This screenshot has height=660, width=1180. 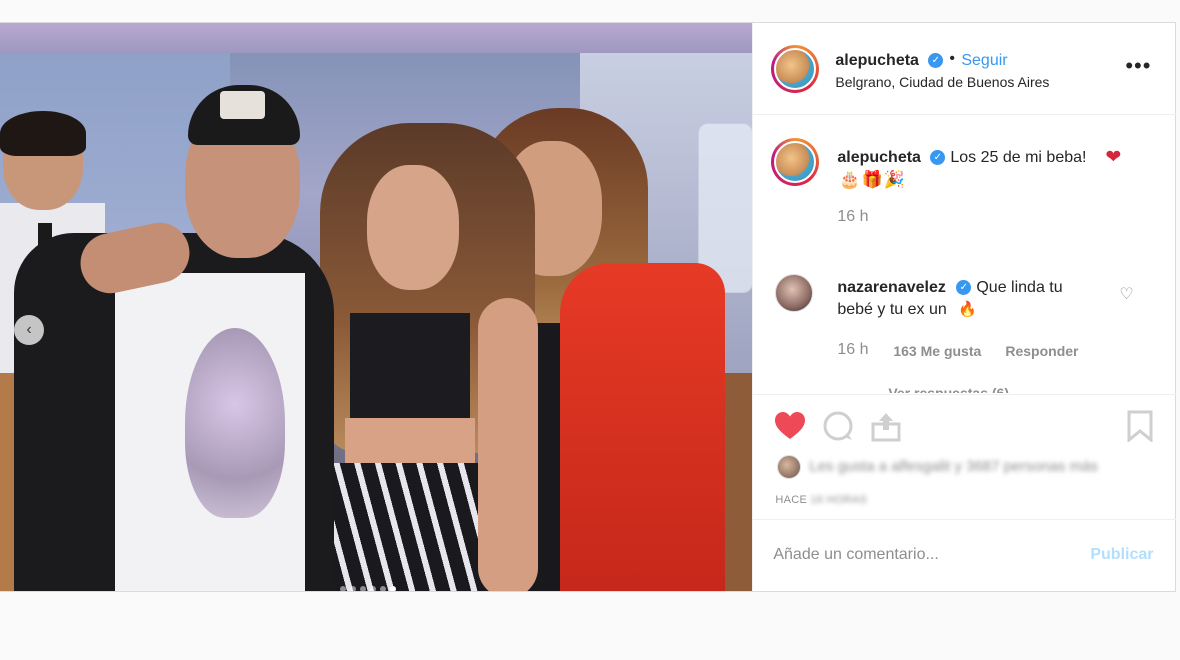 I want to click on comment-composer: Publicar, so click(x=965, y=555).